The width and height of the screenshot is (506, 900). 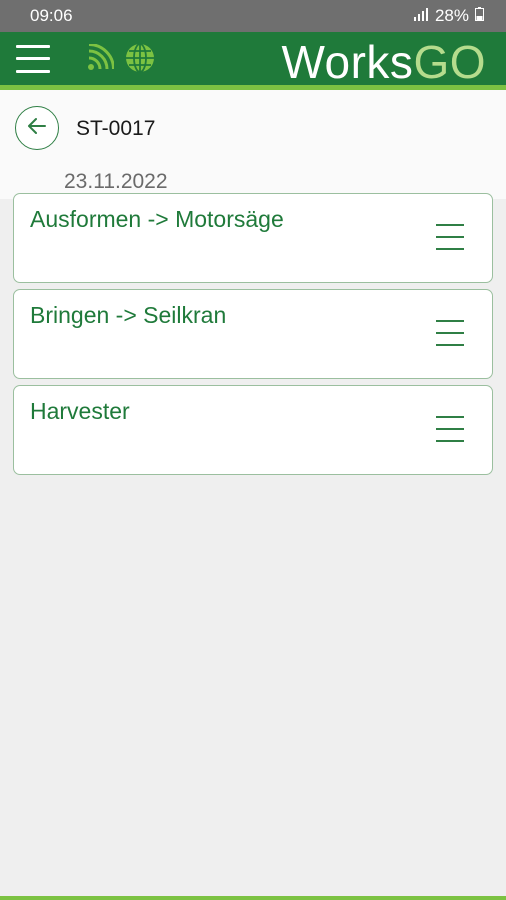 I want to click on page-title: ST-0017, so click(x=116, y=128).